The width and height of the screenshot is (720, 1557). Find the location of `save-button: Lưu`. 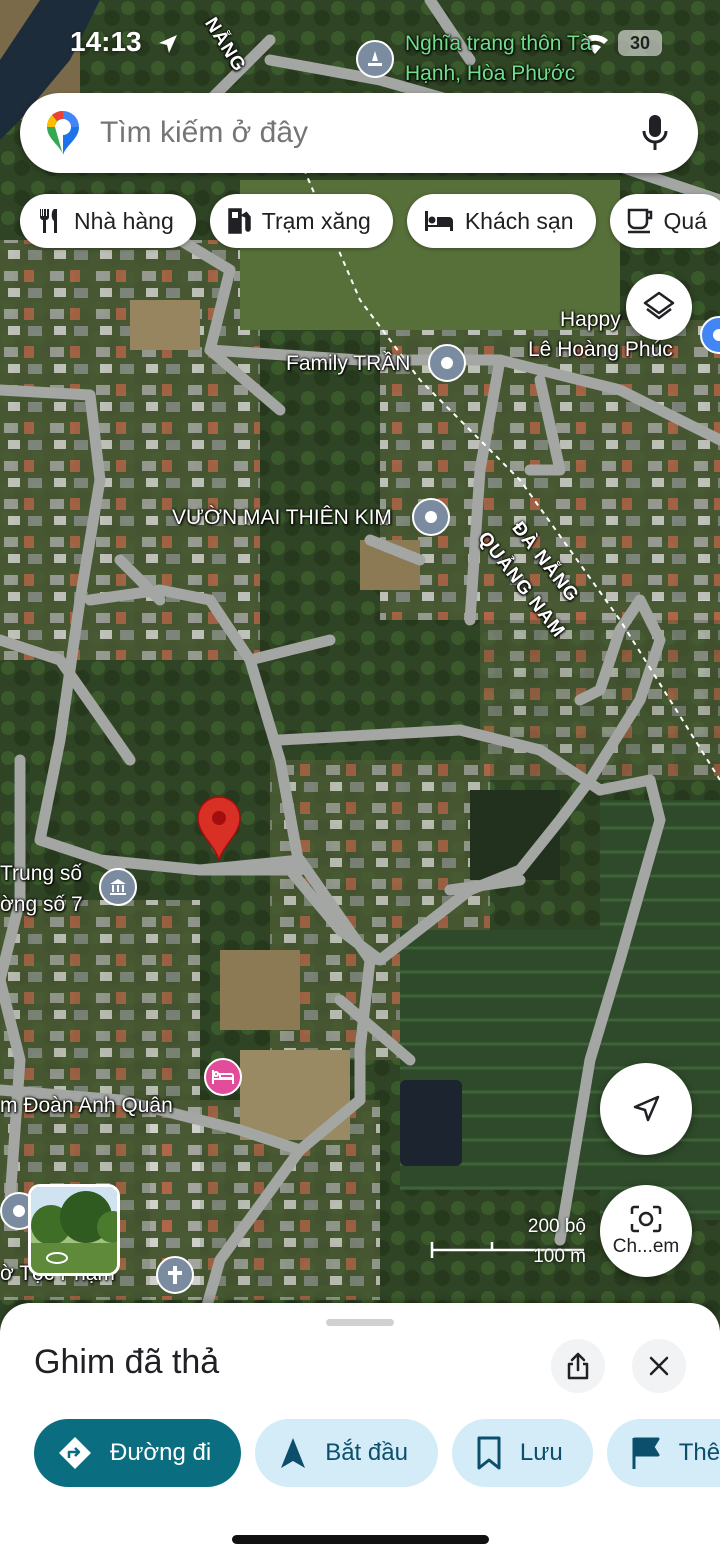

save-button: Lưu is located at coordinates (522, 1453).